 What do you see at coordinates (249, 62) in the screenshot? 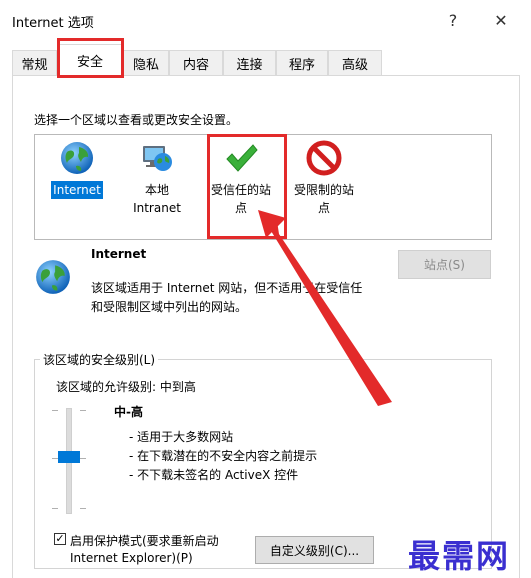
I see `tab-connections: 连接` at bounding box center [249, 62].